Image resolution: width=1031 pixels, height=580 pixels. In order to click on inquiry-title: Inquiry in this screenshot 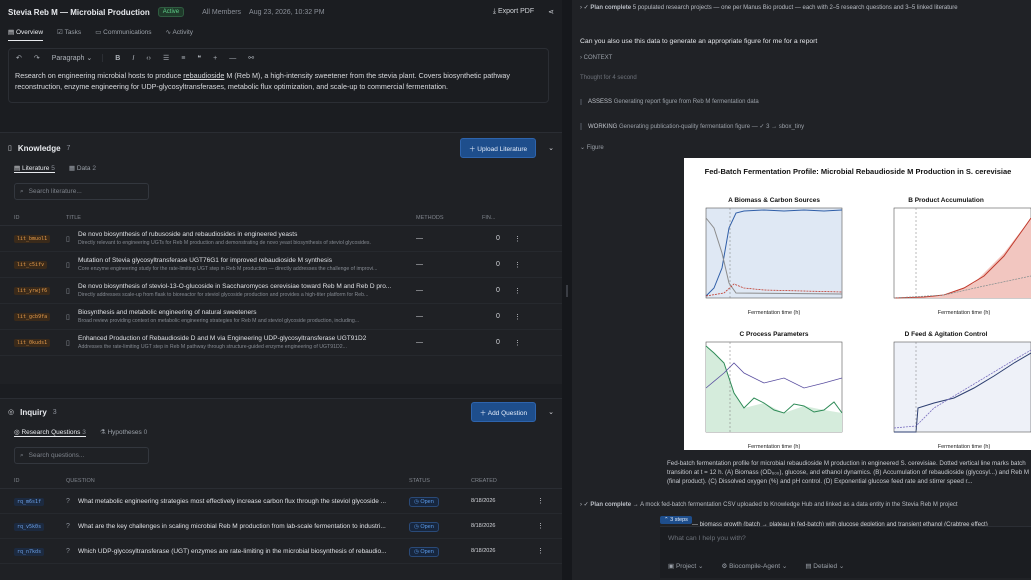, I will do `click(33, 412)`.